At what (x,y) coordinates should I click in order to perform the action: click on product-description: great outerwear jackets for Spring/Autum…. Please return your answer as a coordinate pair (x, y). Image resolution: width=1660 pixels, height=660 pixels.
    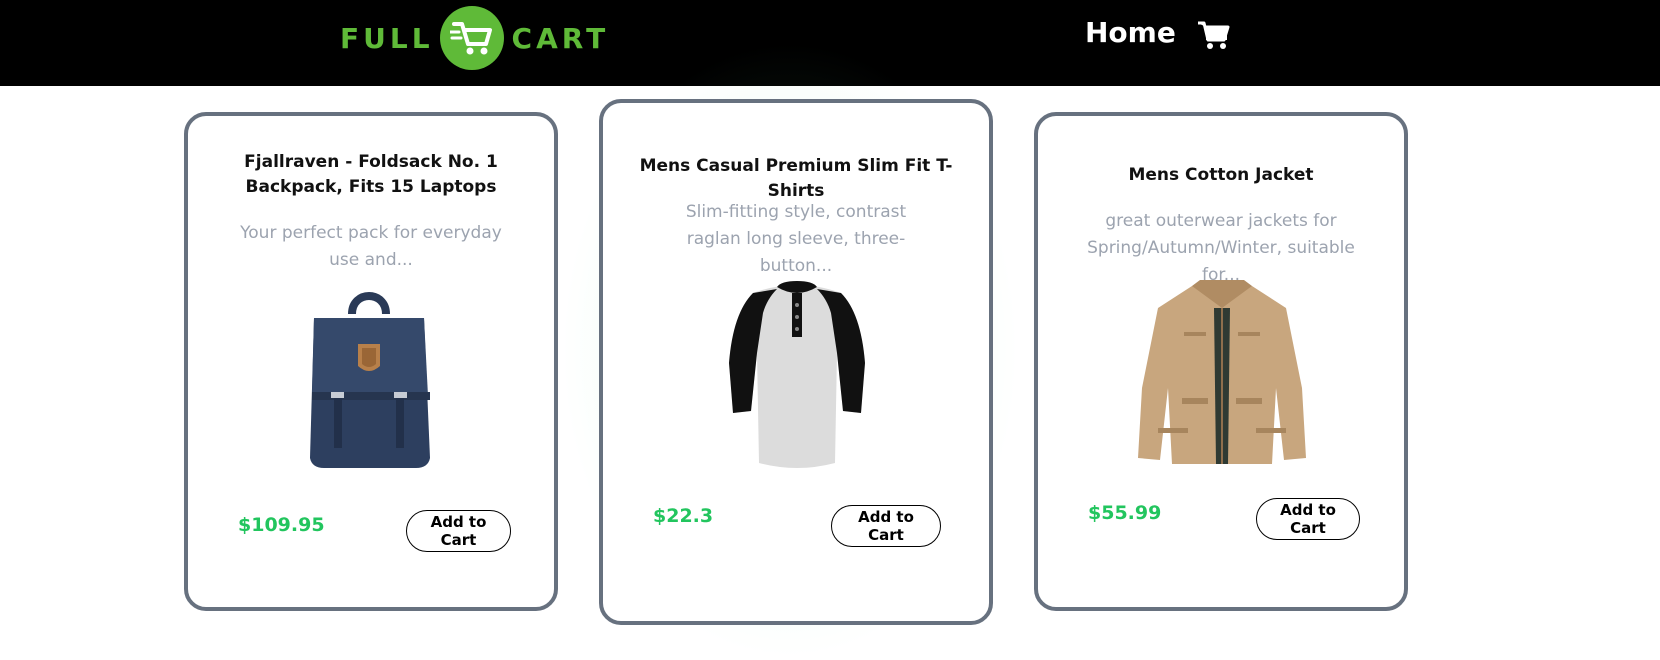
    Looking at the image, I should click on (1221, 248).